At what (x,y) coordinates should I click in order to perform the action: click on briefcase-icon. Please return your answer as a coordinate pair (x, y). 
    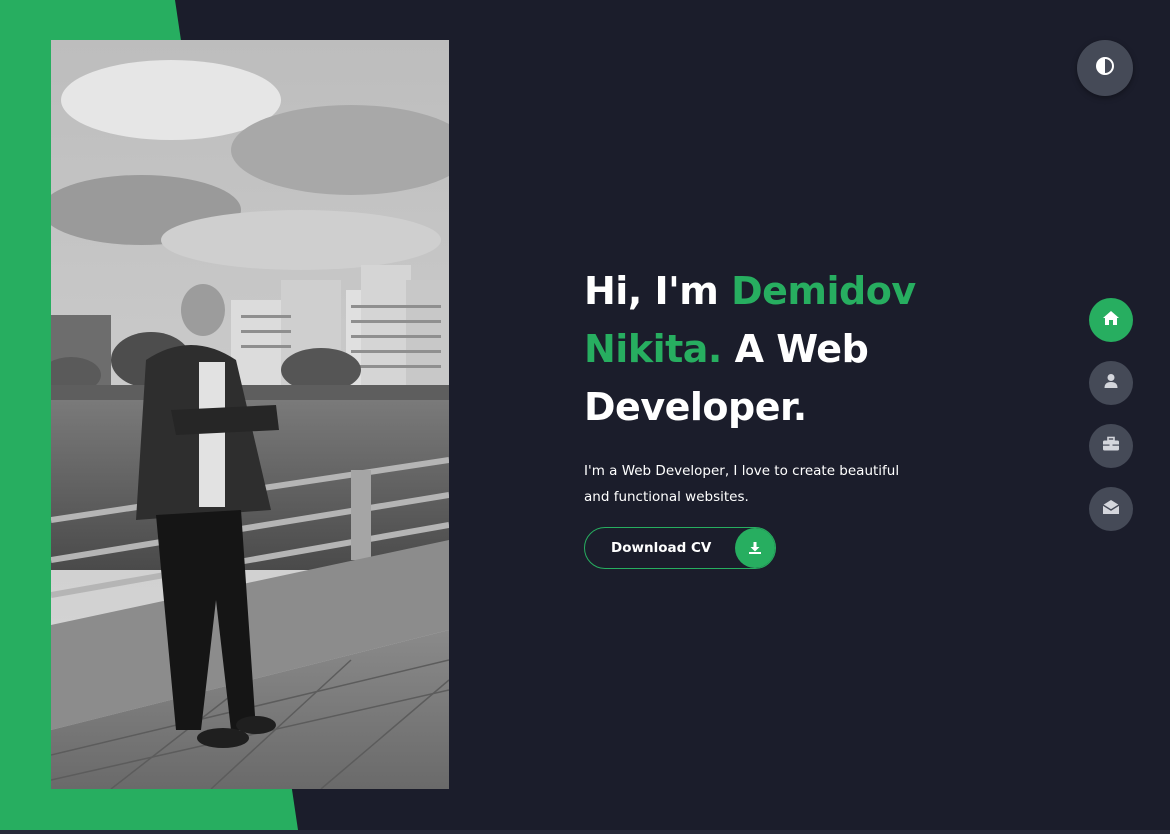
    Looking at the image, I should click on (1111, 446).